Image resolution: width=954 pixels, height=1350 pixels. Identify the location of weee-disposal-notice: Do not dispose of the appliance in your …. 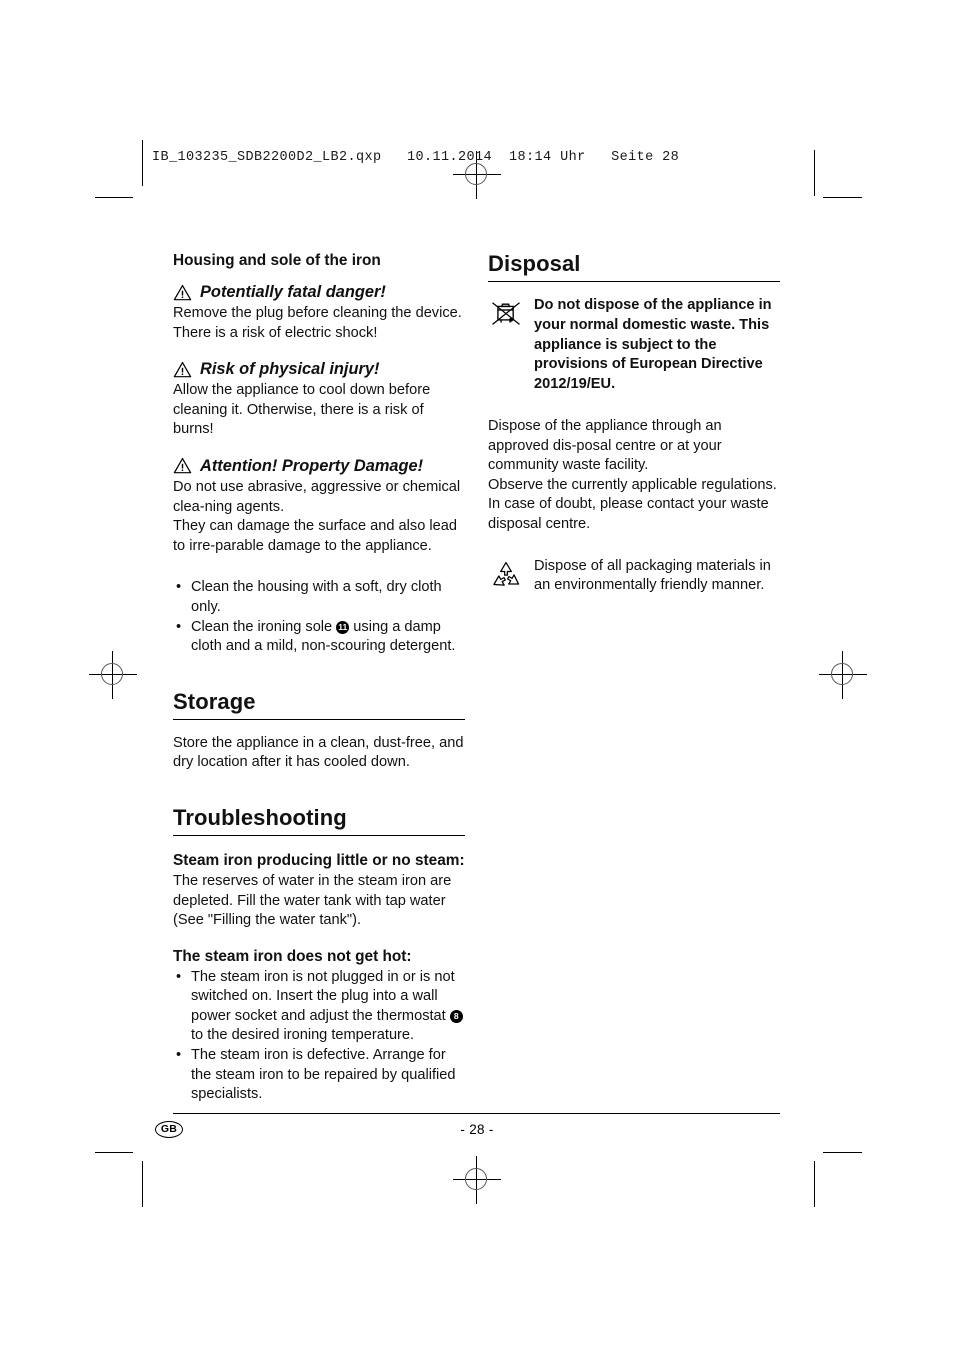
(634, 345).